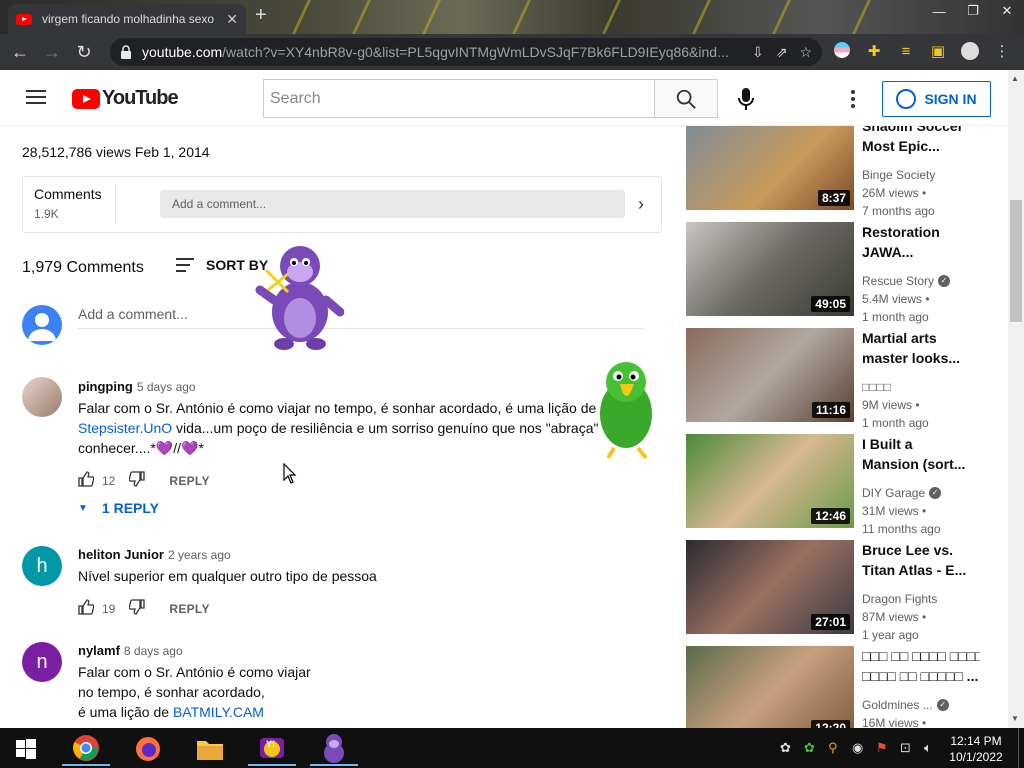  Describe the element at coordinates (928, 748) in the screenshot. I see `volume-icon: 🔈︎` at that location.